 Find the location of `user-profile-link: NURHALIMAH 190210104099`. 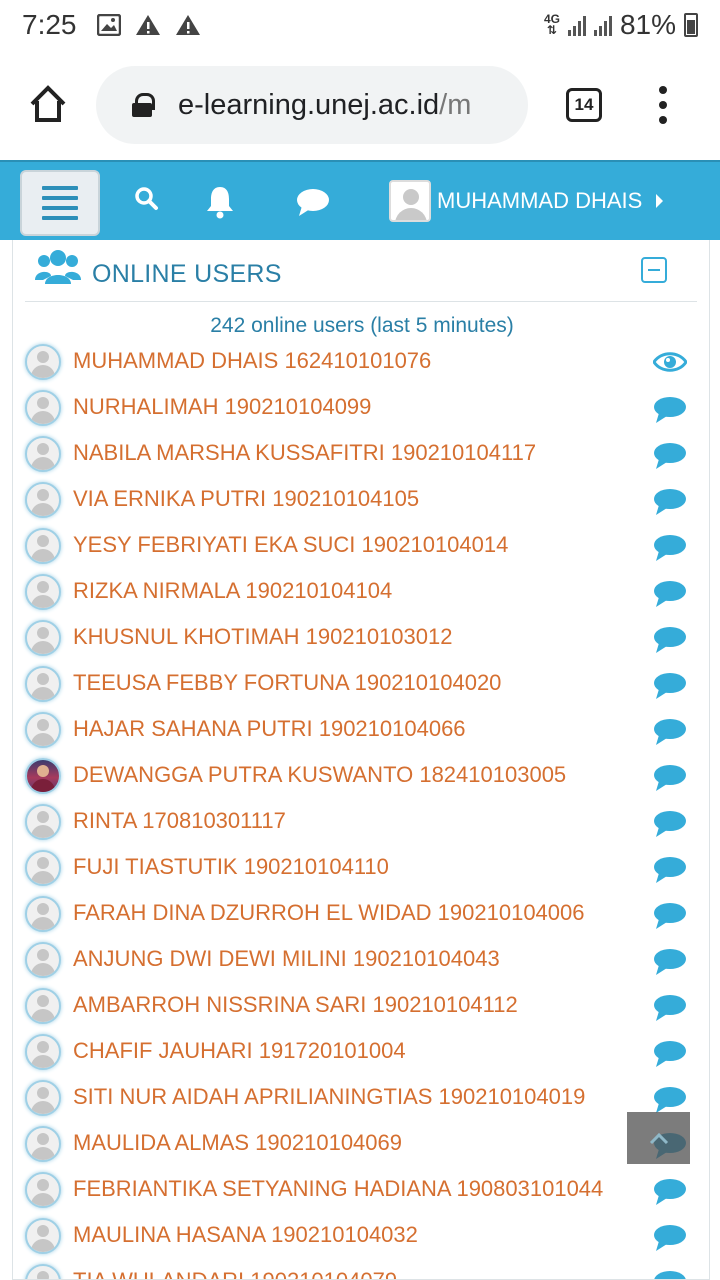

user-profile-link: NURHALIMAH 190210104099 is located at coordinates (222, 407).